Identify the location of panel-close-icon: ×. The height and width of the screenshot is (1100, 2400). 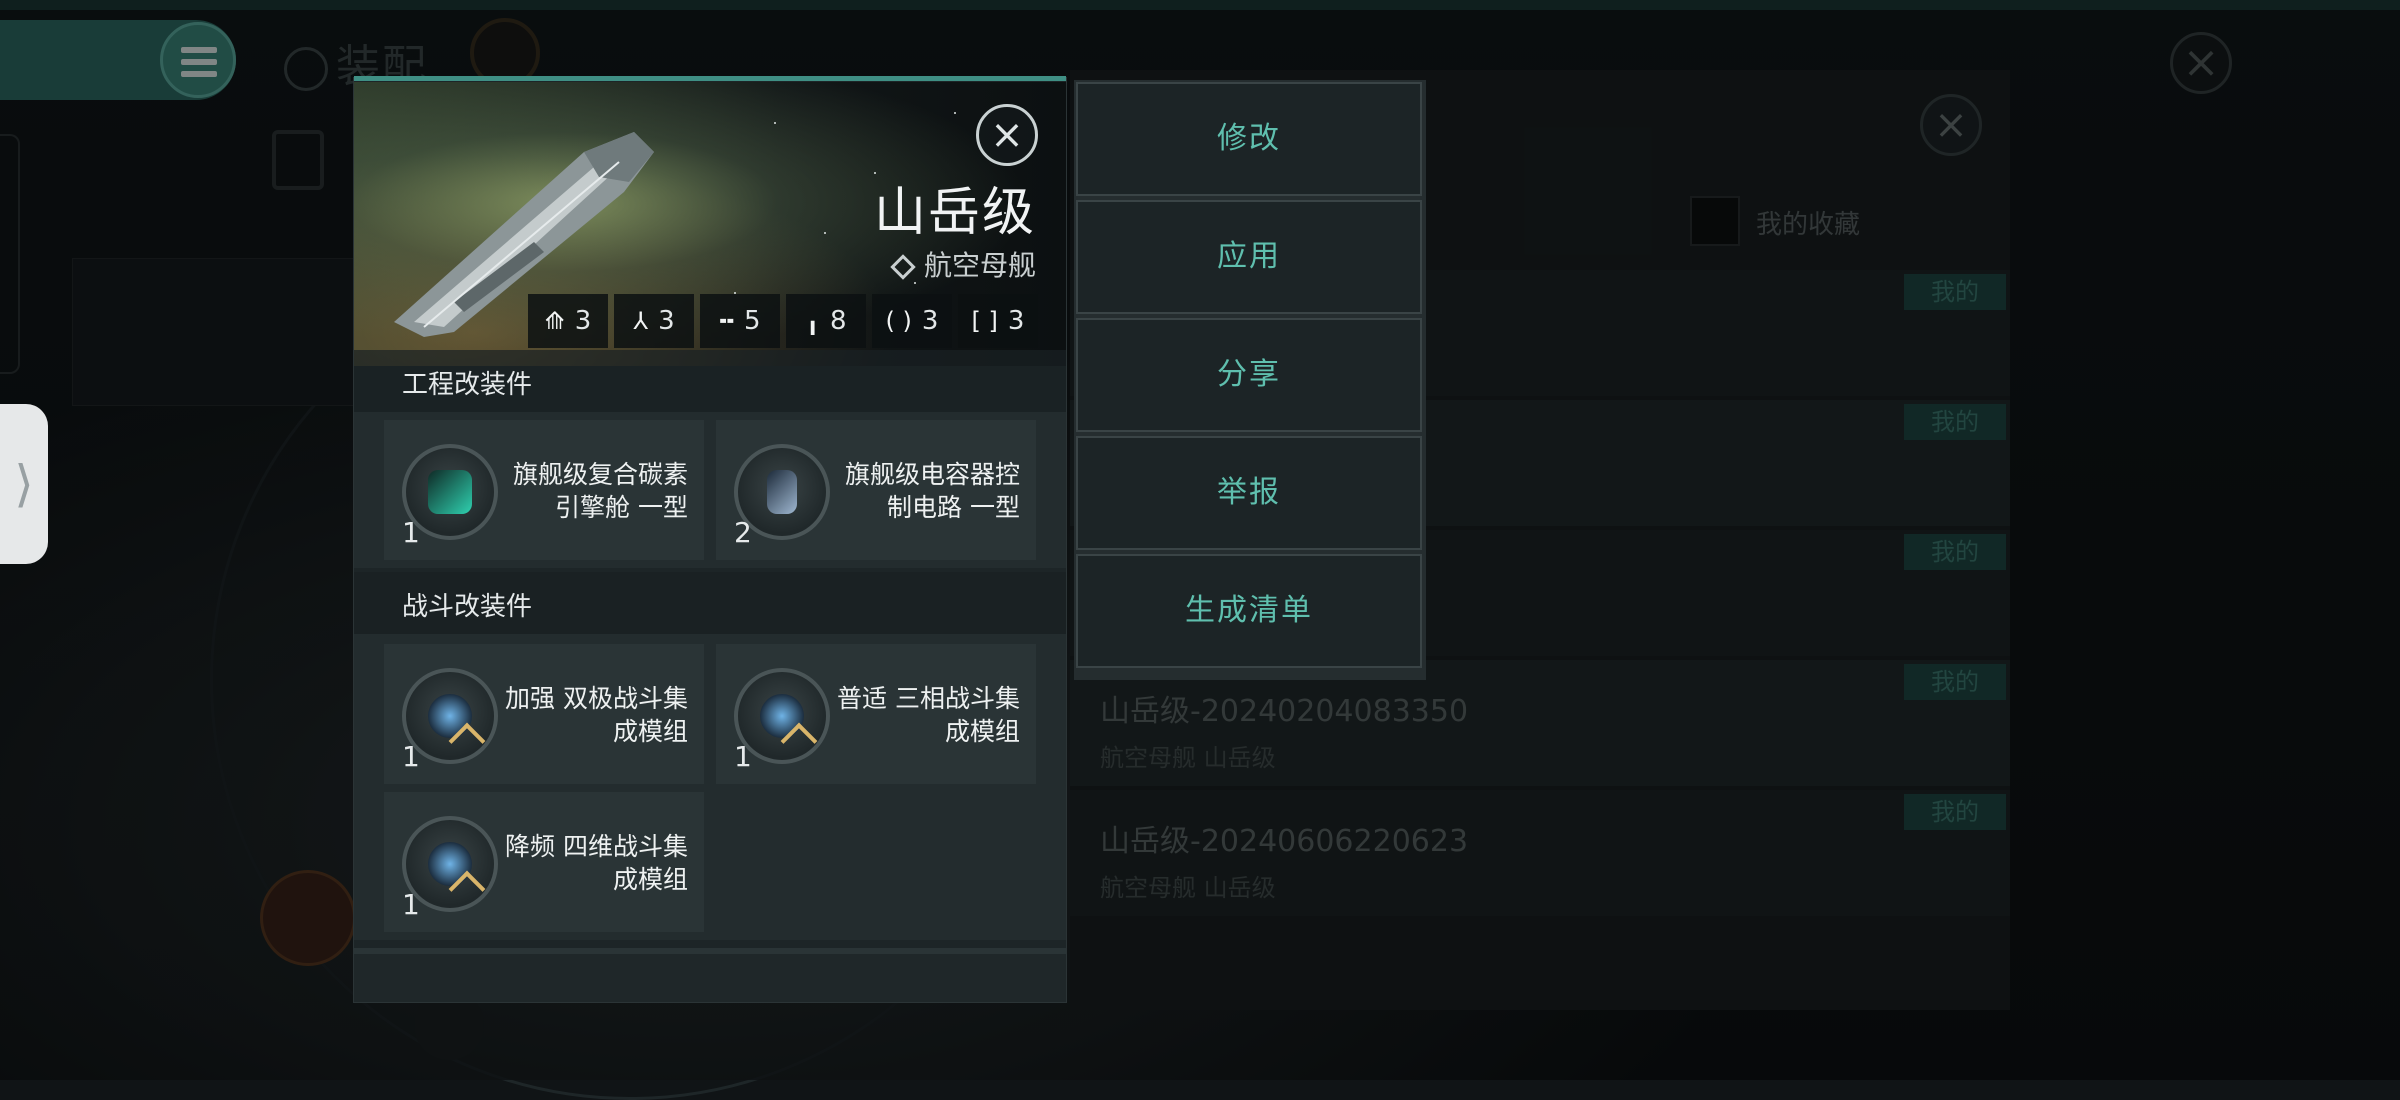
(1007, 135).